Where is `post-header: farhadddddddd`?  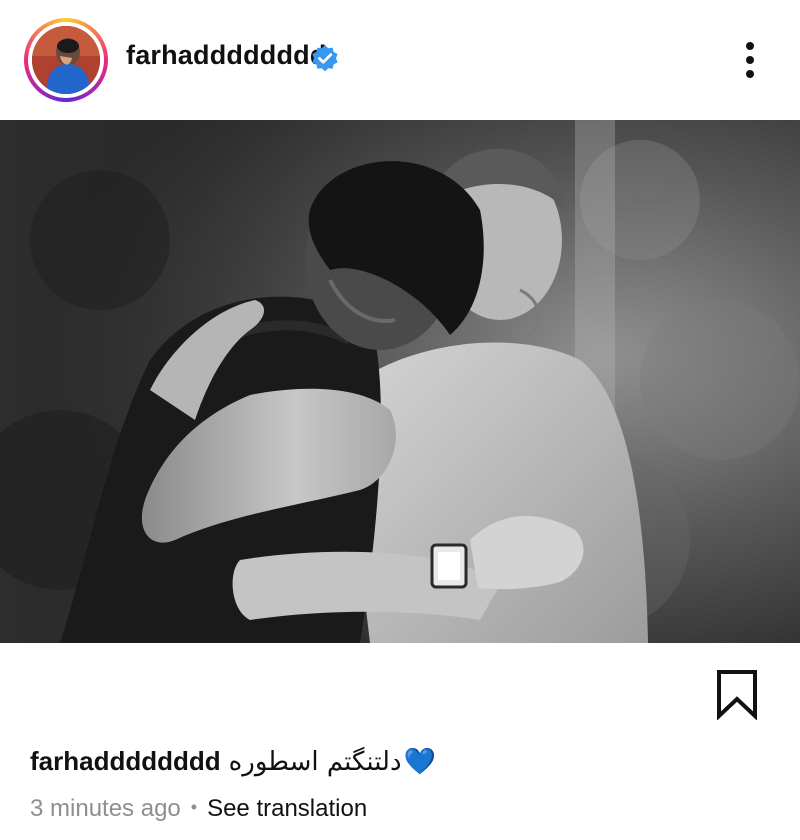
post-header: farhadddddddd is located at coordinates (400, 60).